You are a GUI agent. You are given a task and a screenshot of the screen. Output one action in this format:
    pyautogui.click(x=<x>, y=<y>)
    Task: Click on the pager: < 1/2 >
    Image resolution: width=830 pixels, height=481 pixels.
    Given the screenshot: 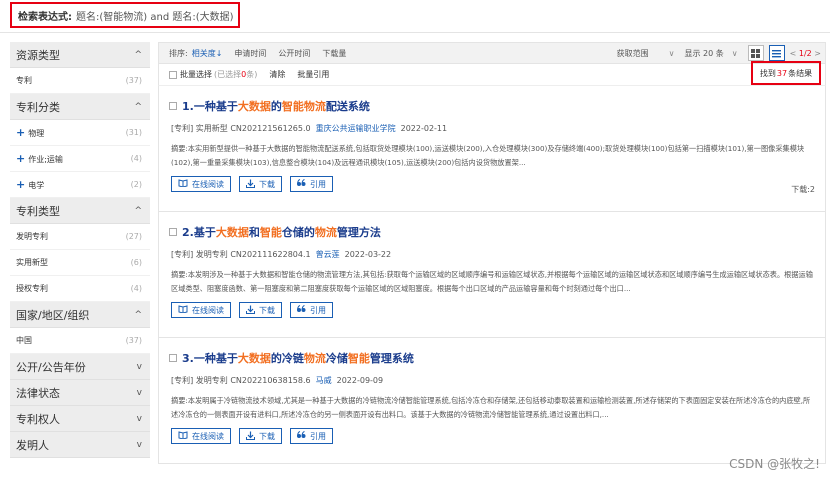 What is the action you would take?
    pyautogui.click(x=805, y=53)
    